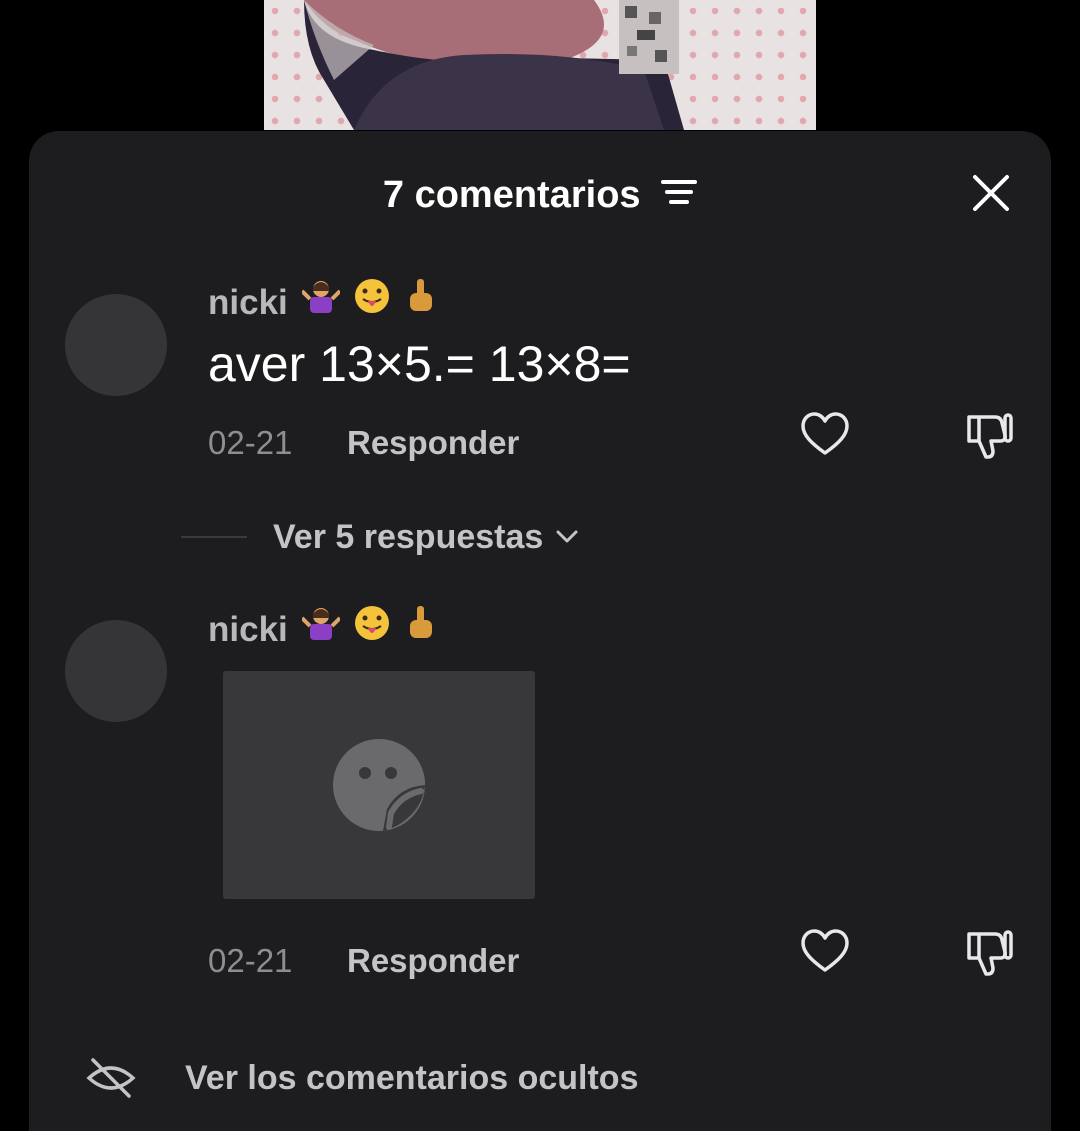  I want to click on replies-divider, so click(214, 537).